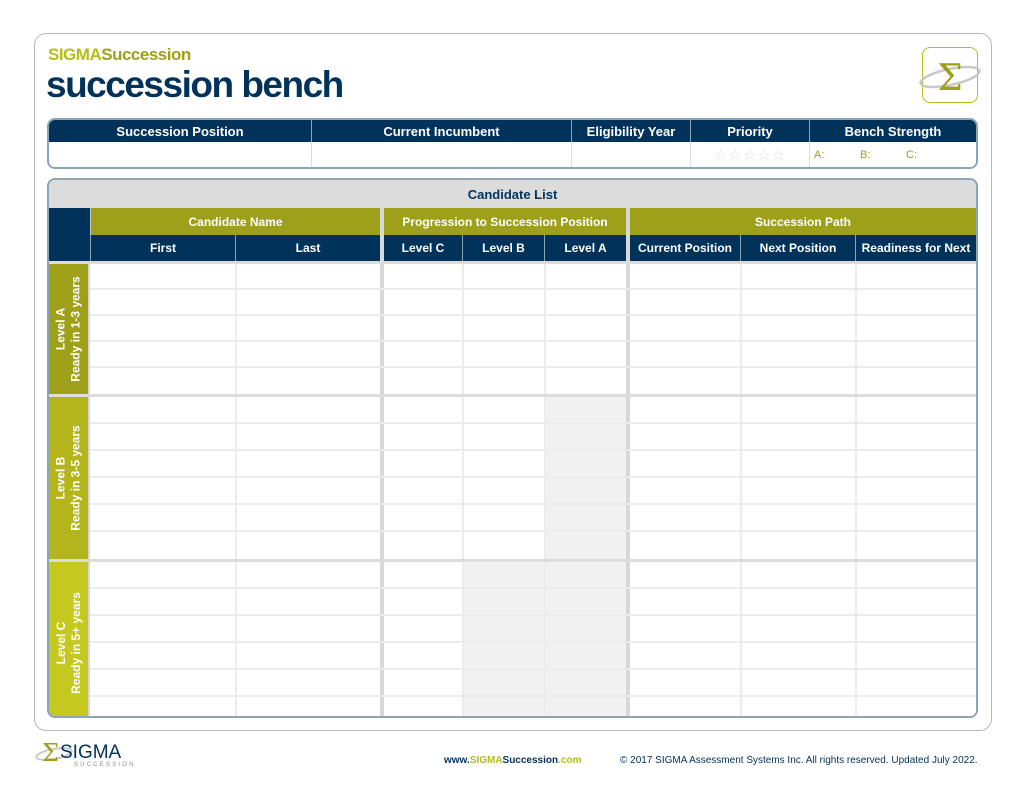 The image size is (1024, 791). What do you see at coordinates (750, 154) in the screenshot?
I see `priority-star-rating: ☆☆☆☆☆` at bounding box center [750, 154].